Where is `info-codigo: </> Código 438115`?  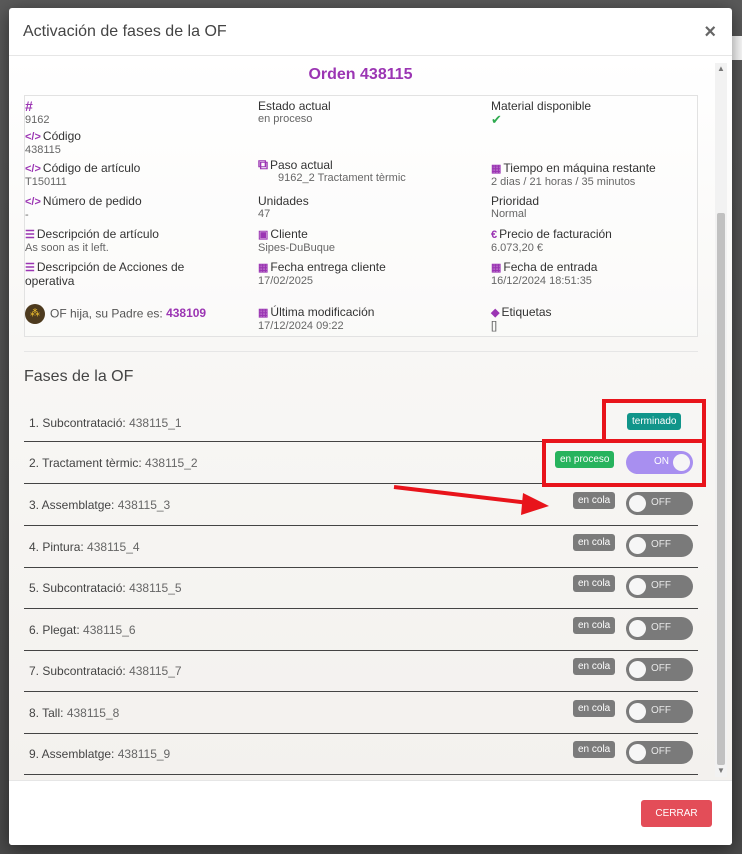 info-codigo: </> Código 438115 is located at coordinates (53, 143).